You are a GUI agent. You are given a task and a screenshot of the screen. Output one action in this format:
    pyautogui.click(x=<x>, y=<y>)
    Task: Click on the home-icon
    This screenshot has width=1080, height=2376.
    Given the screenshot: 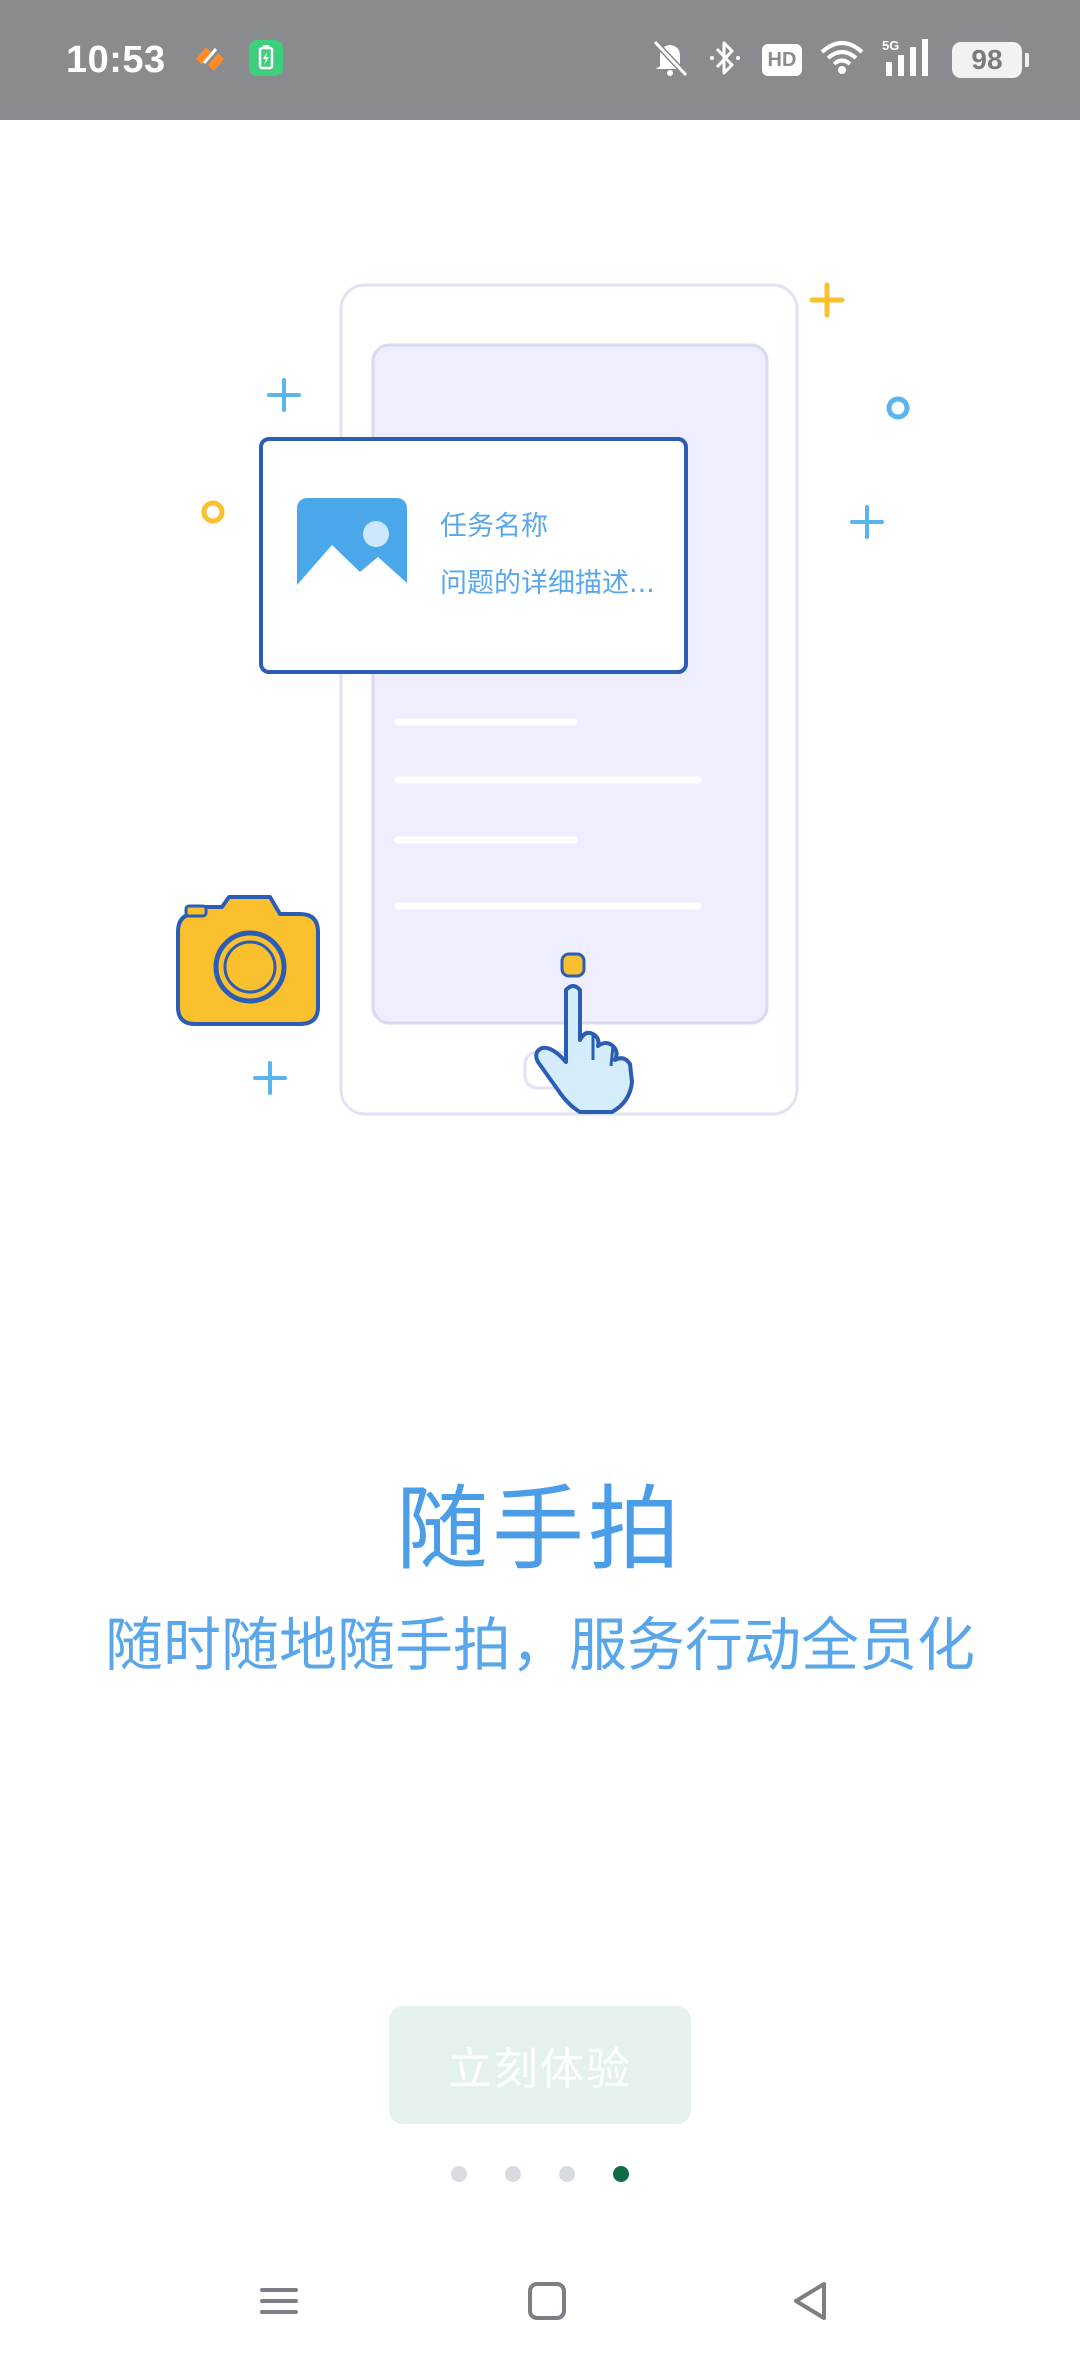 What is the action you would take?
    pyautogui.click(x=547, y=2303)
    